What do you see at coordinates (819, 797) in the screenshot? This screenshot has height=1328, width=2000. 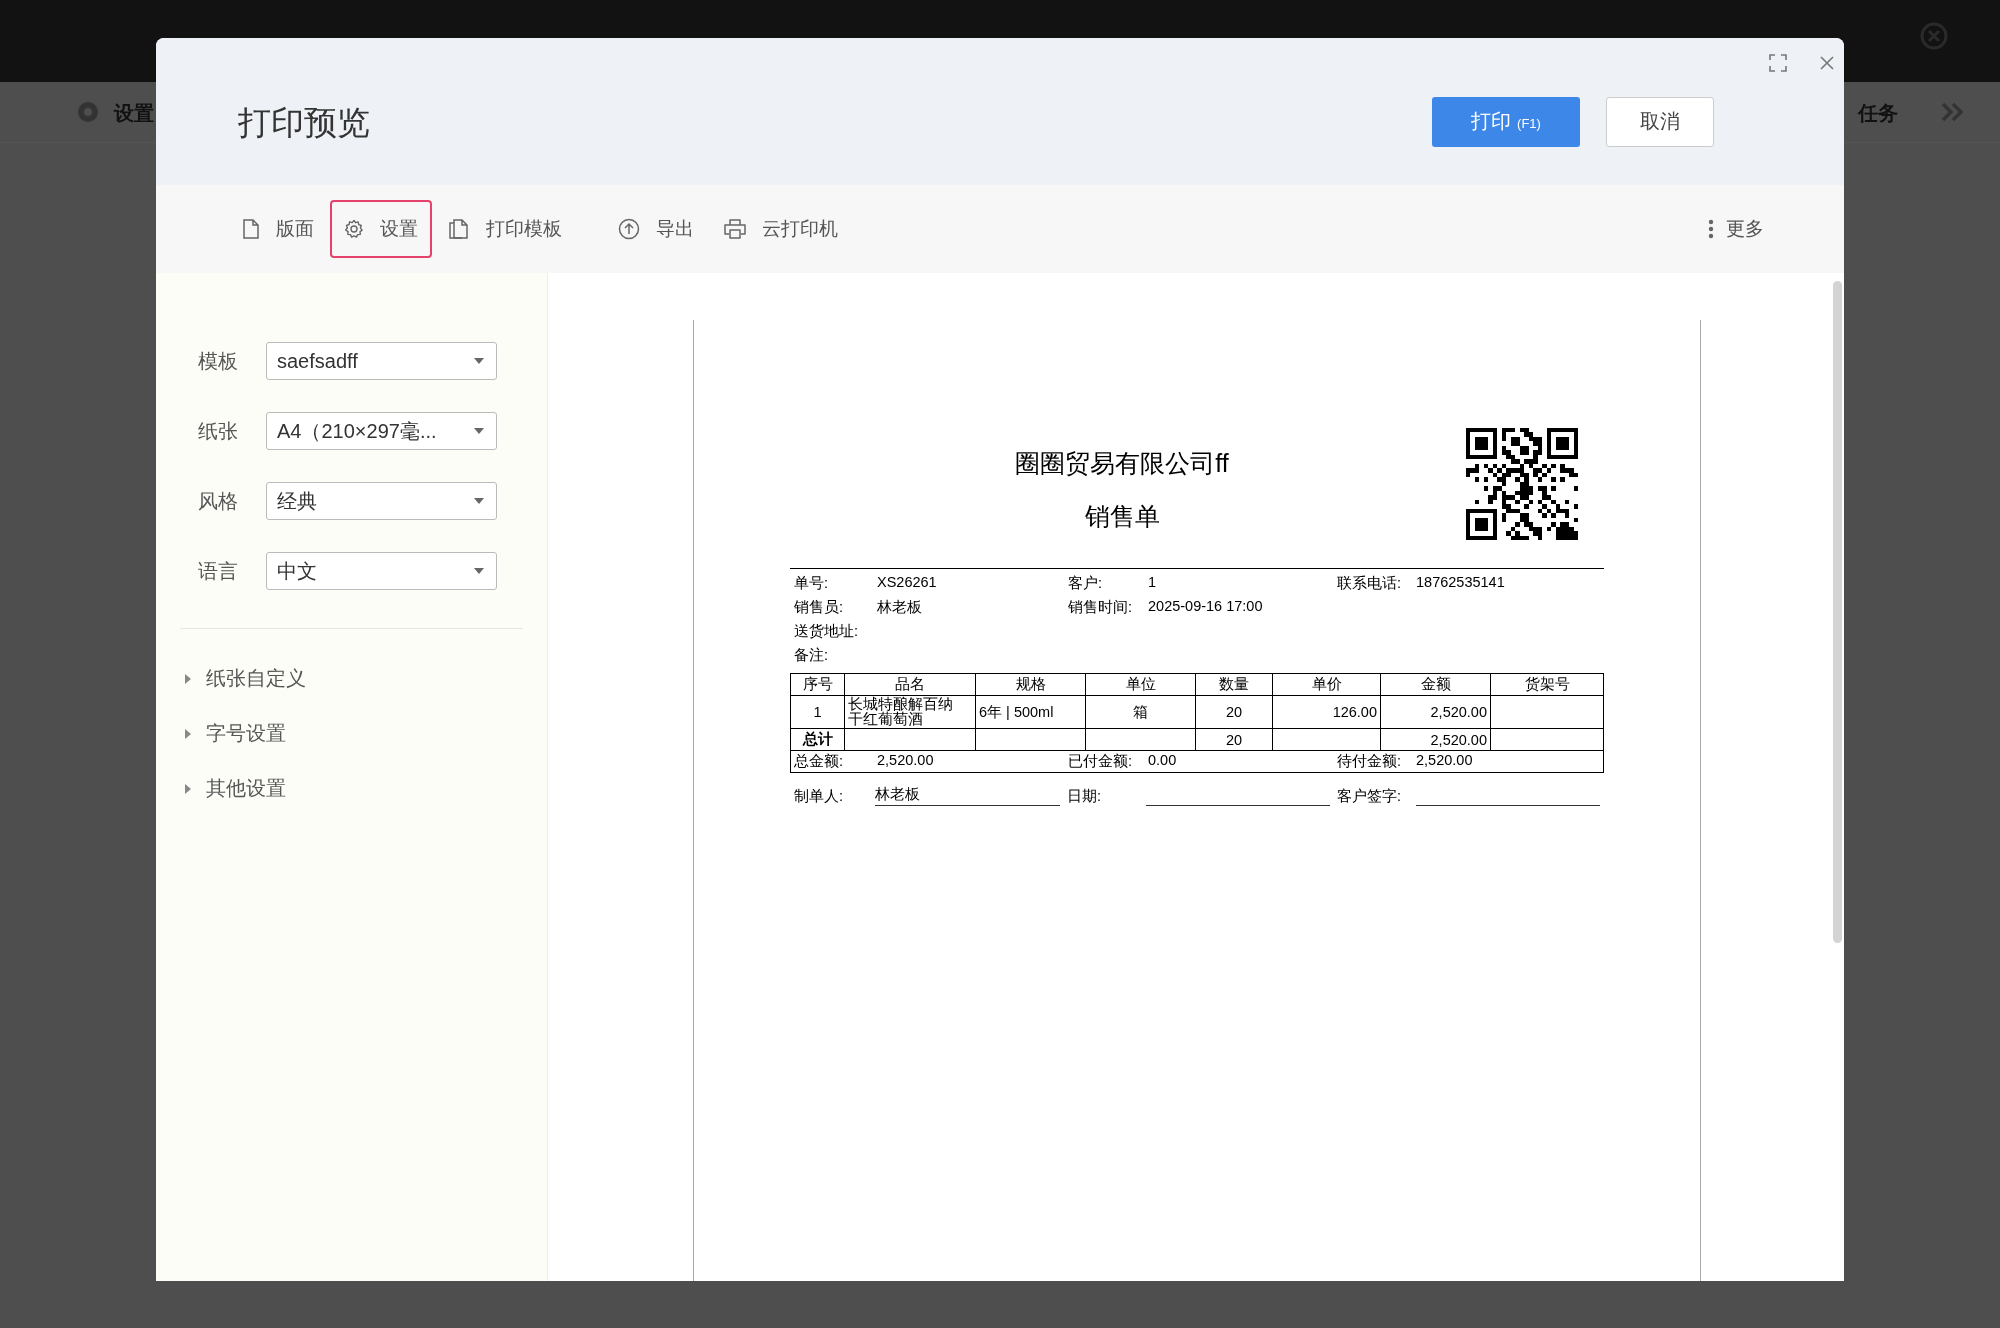 I see `signature-label: 制单人:` at bounding box center [819, 797].